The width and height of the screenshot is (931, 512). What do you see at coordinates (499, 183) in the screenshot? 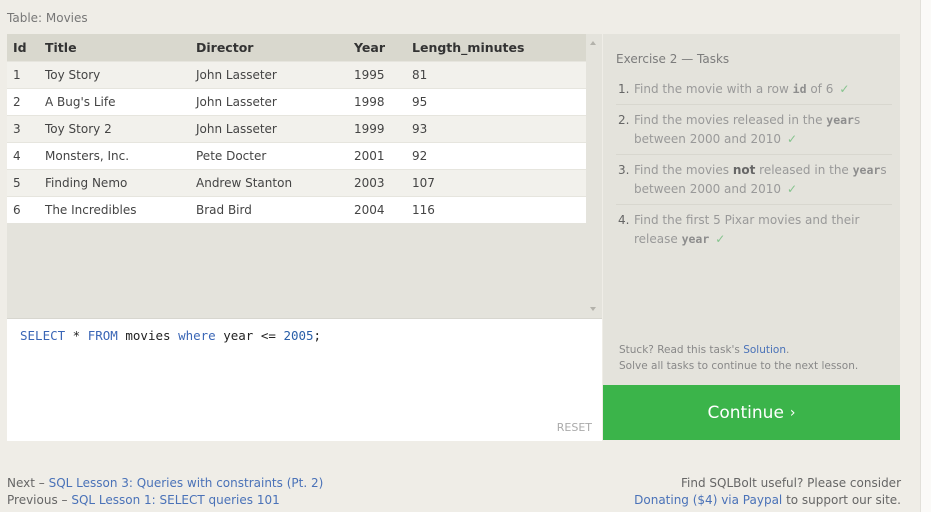
I see `cell-length: 107` at bounding box center [499, 183].